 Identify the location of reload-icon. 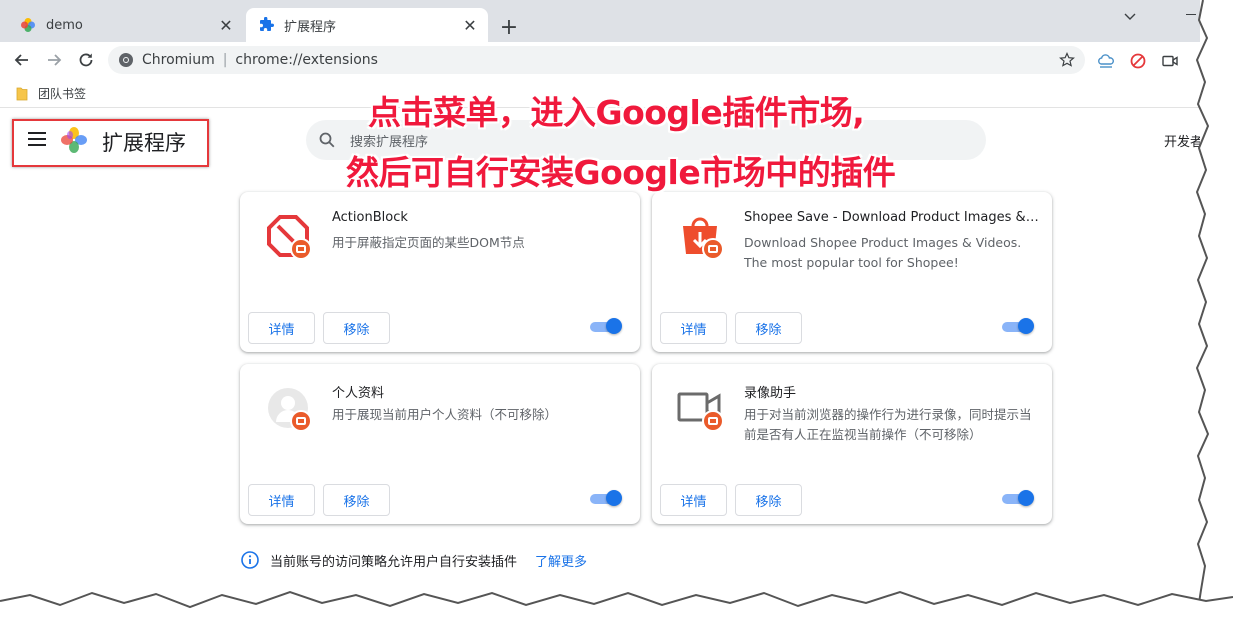
(86, 60).